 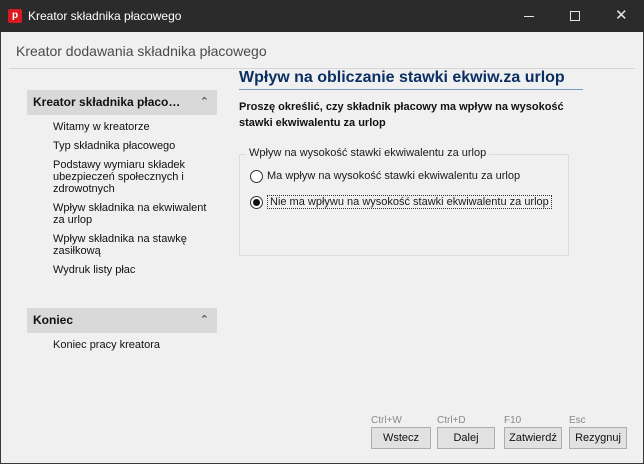 I want to click on maximize-icon, so click(x=575, y=16).